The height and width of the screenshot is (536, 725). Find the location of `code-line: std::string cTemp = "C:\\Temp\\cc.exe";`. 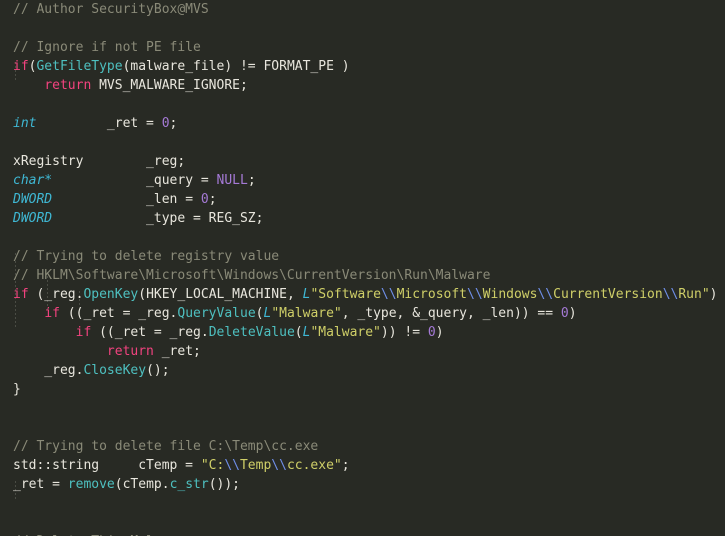

code-line: std::string cTemp = "C:\\Temp\\cc.exe"; is located at coordinates (369, 465).